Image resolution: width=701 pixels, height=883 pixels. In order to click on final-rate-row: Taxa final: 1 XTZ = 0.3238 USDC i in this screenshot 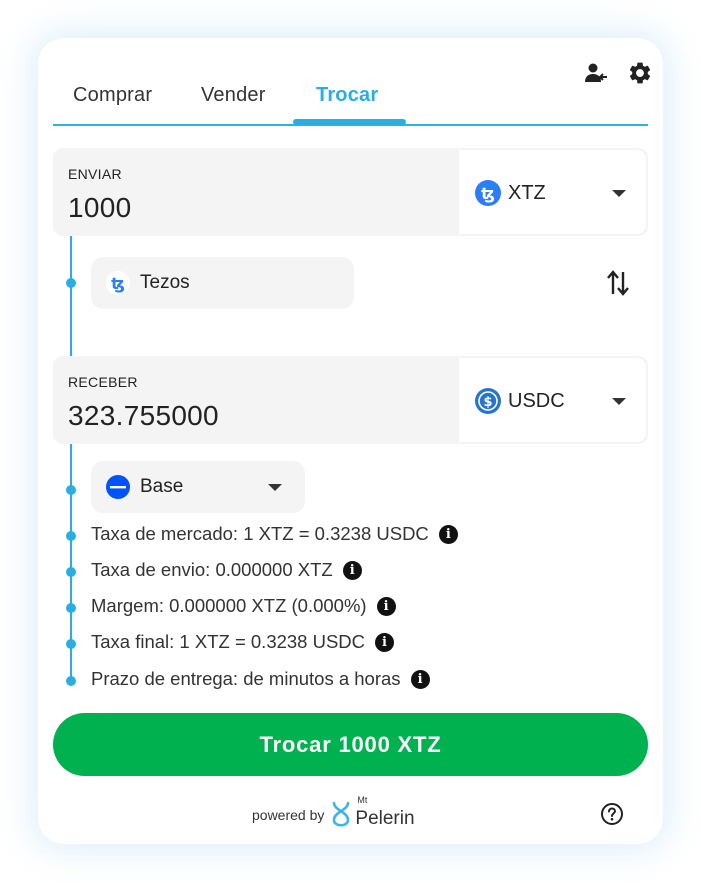, I will do `click(243, 642)`.